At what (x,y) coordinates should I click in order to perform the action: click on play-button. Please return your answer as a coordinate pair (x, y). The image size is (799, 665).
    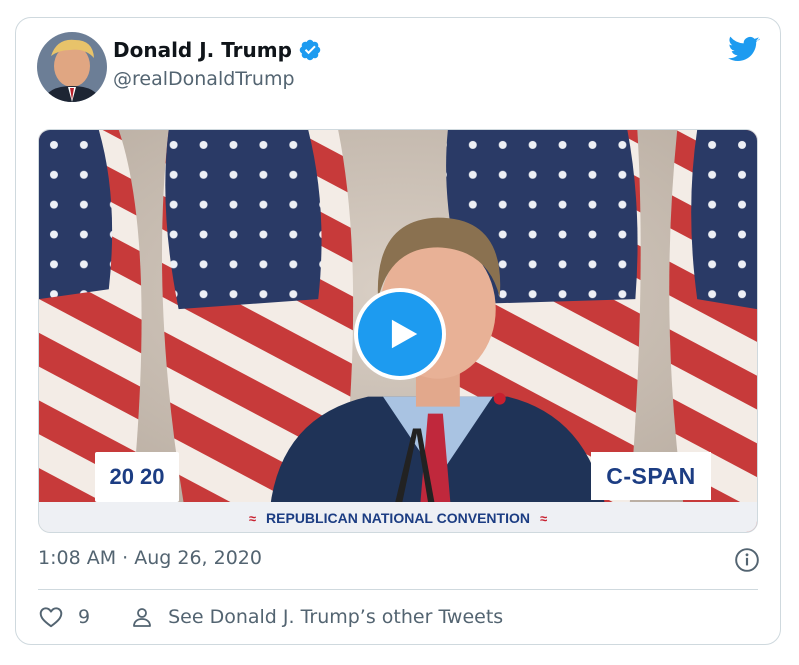
    Looking at the image, I should click on (400, 334).